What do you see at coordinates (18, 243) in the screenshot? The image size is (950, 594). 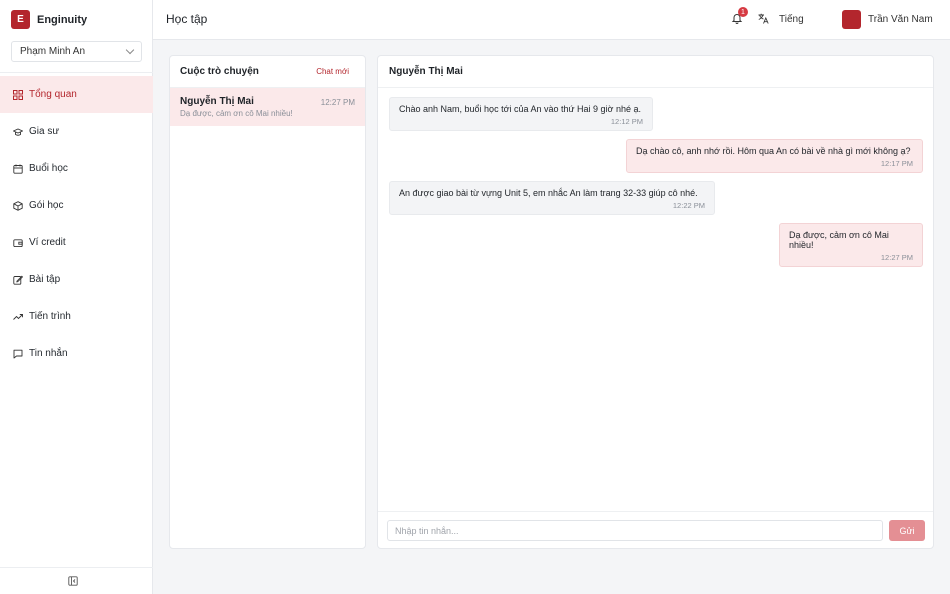 I see `wallet-icon` at bounding box center [18, 243].